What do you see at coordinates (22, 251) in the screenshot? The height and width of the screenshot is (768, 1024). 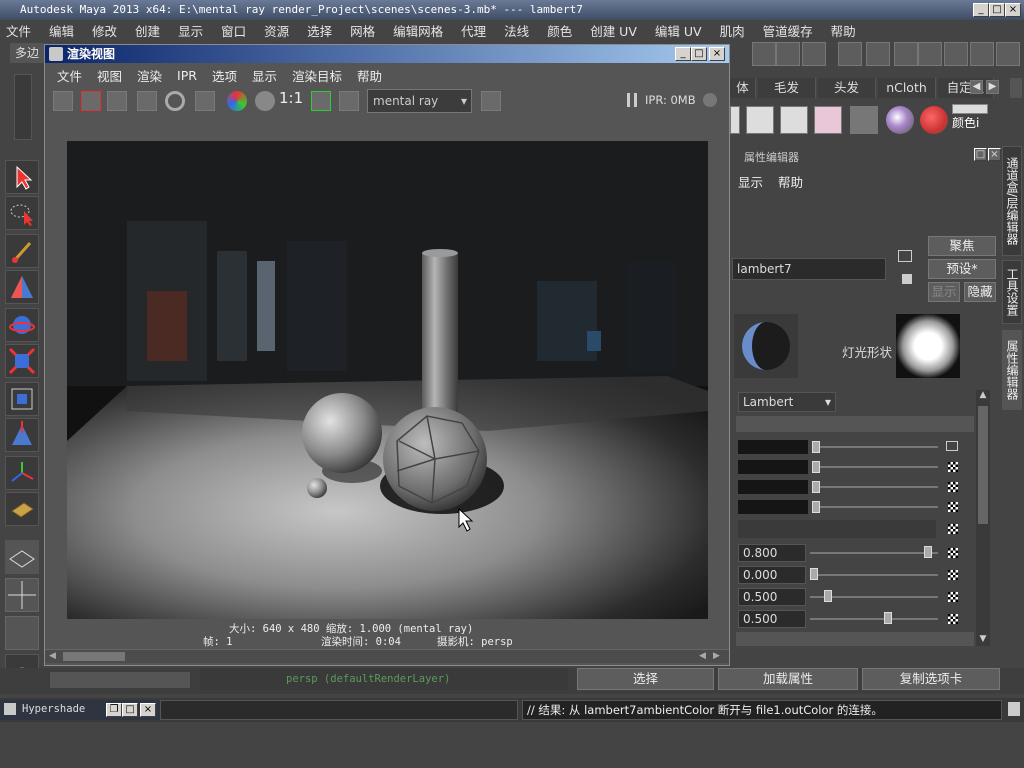 I see `paint-select-icon` at bounding box center [22, 251].